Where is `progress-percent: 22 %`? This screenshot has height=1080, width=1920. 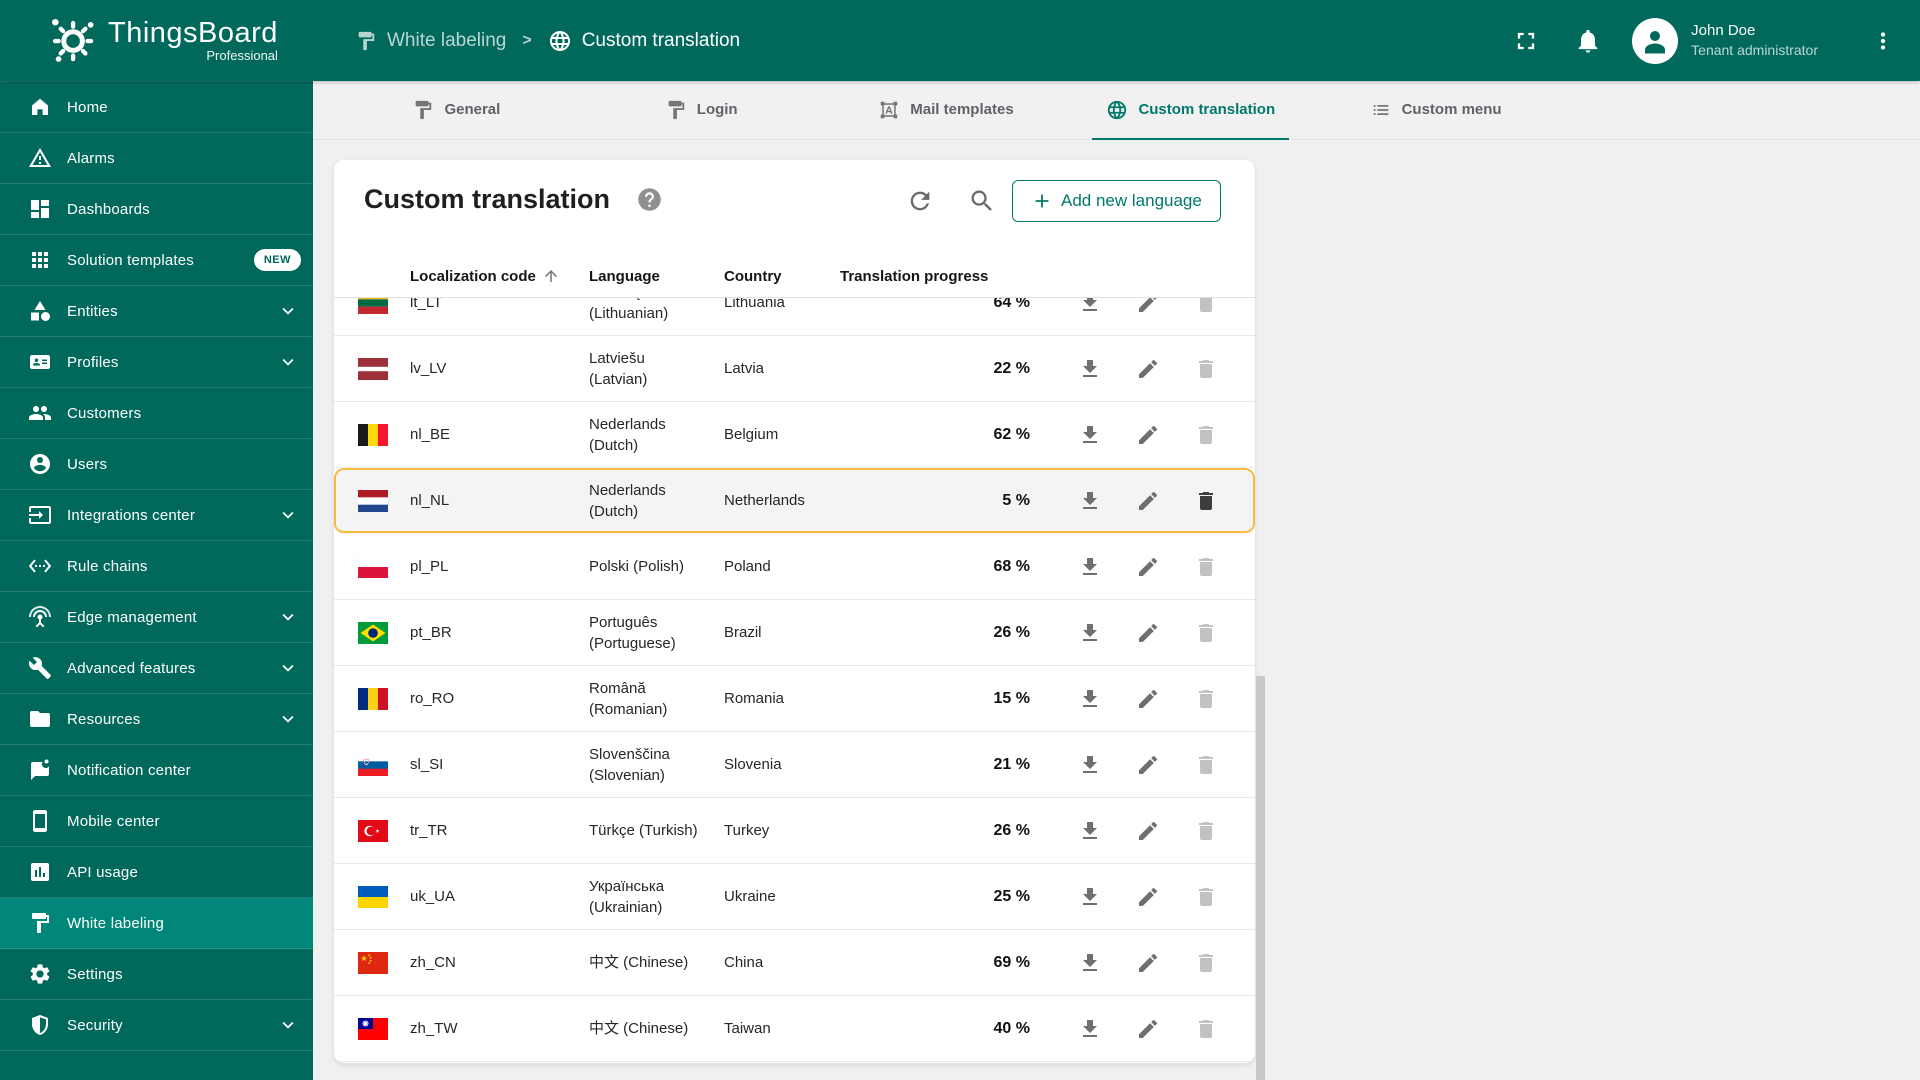
progress-percent: 22 % is located at coordinates (1011, 368).